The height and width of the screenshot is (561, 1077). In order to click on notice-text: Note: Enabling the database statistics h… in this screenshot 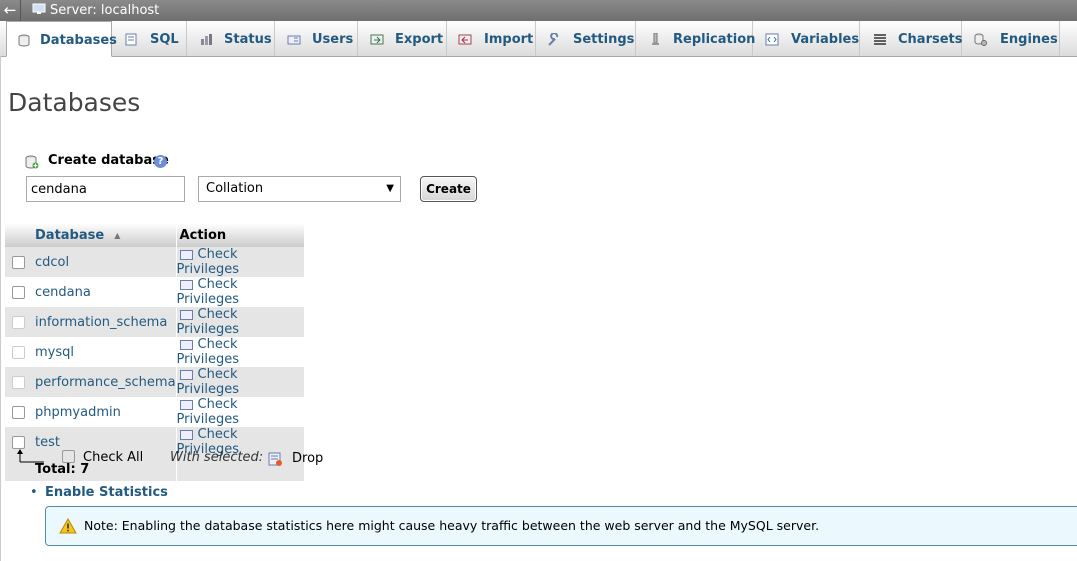, I will do `click(452, 525)`.